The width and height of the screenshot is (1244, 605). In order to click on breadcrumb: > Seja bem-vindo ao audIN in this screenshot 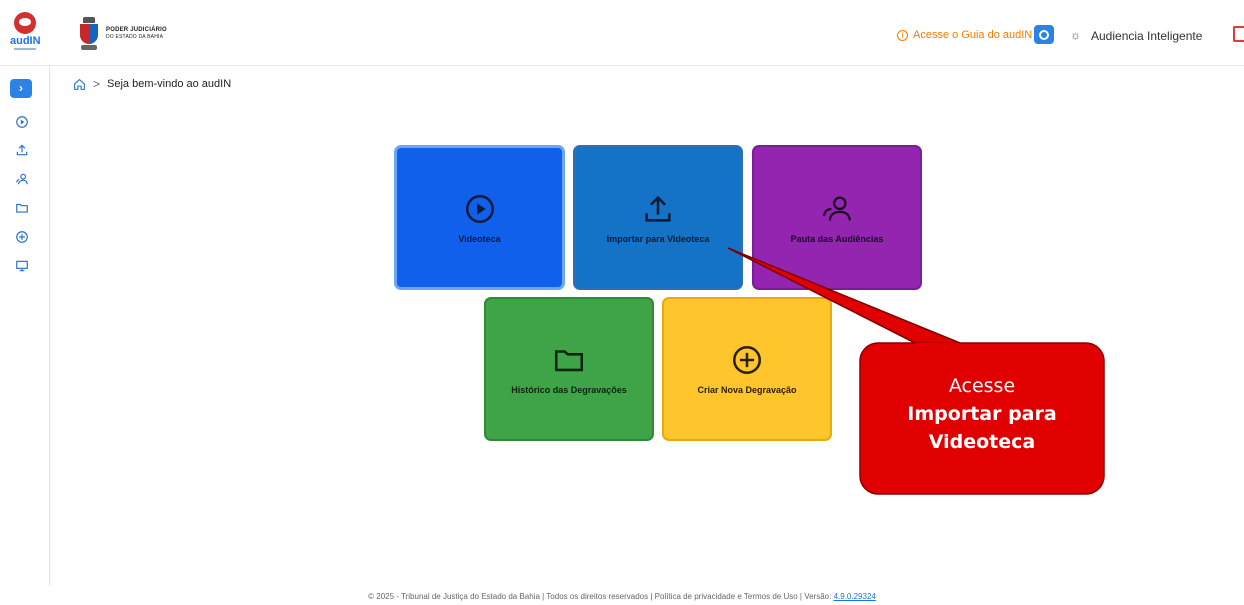, I will do `click(152, 84)`.